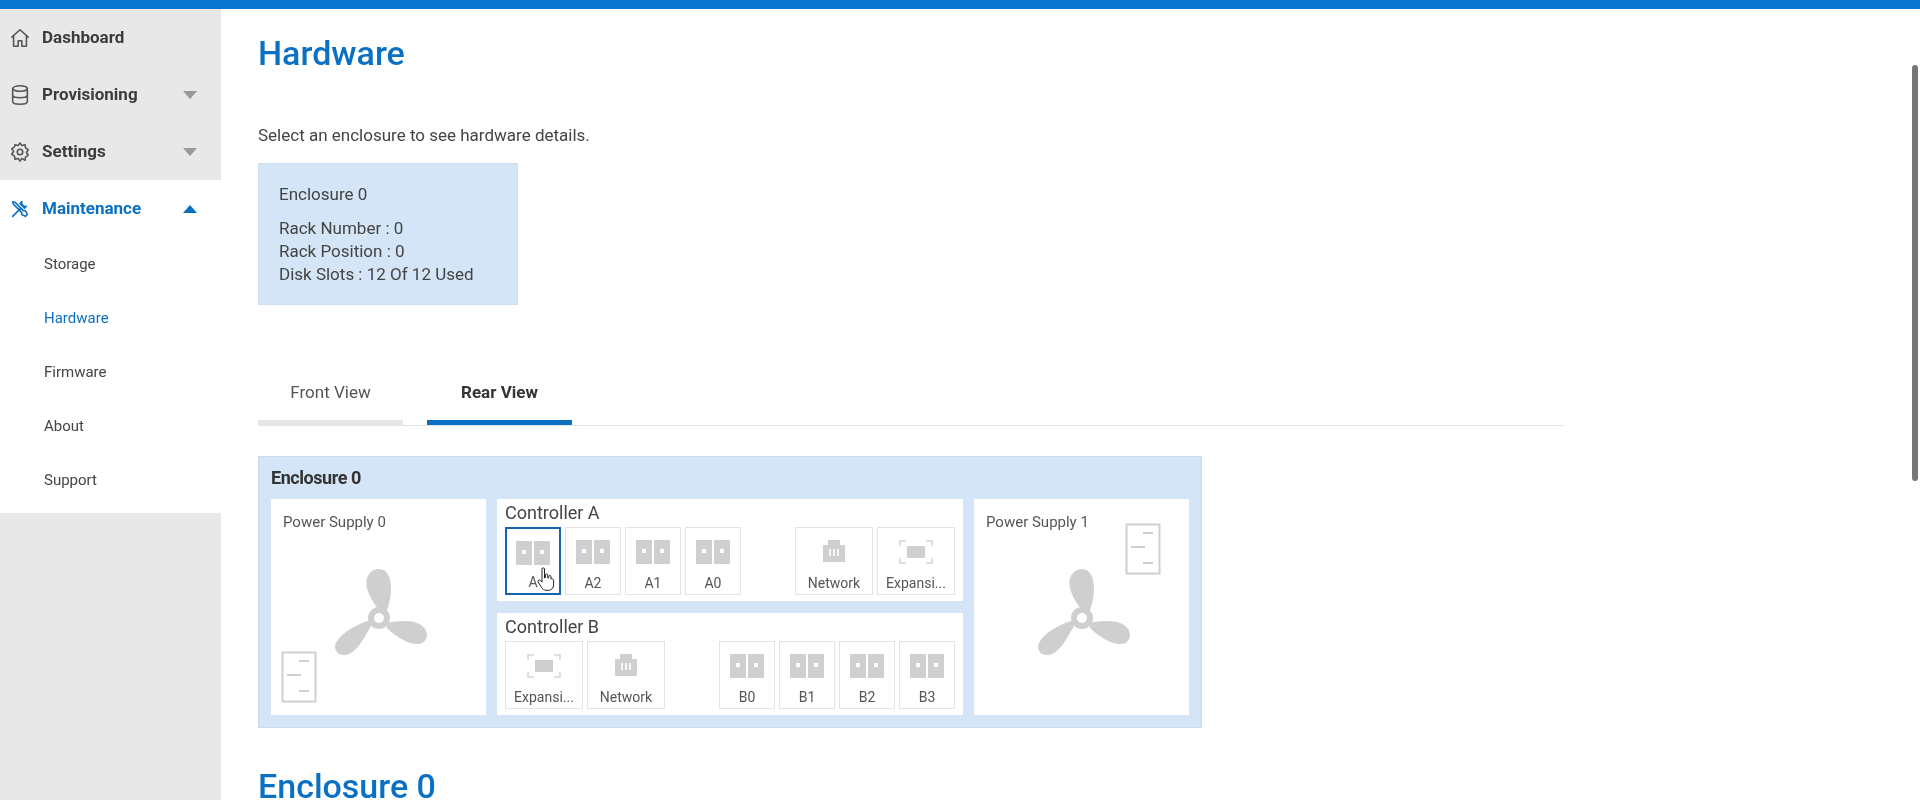 This screenshot has width=1920, height=800. I want to click on power-supply-label: Power Supply 0, so click(335, 522).